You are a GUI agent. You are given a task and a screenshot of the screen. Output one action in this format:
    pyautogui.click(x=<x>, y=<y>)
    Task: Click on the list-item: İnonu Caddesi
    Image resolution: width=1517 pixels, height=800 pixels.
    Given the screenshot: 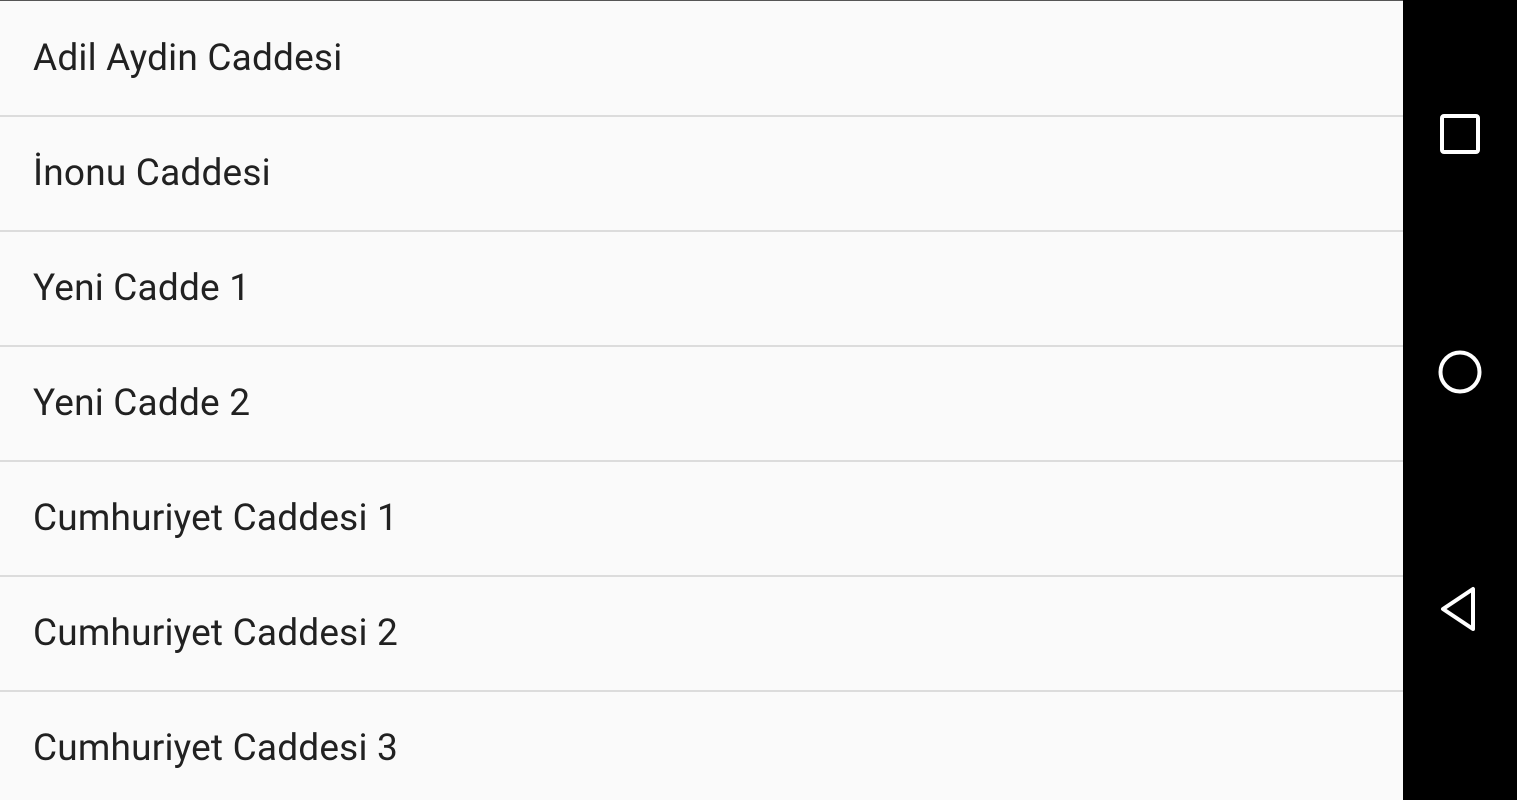 What is the action you would take?
    pyautogui.click(x=701, y=174)
    